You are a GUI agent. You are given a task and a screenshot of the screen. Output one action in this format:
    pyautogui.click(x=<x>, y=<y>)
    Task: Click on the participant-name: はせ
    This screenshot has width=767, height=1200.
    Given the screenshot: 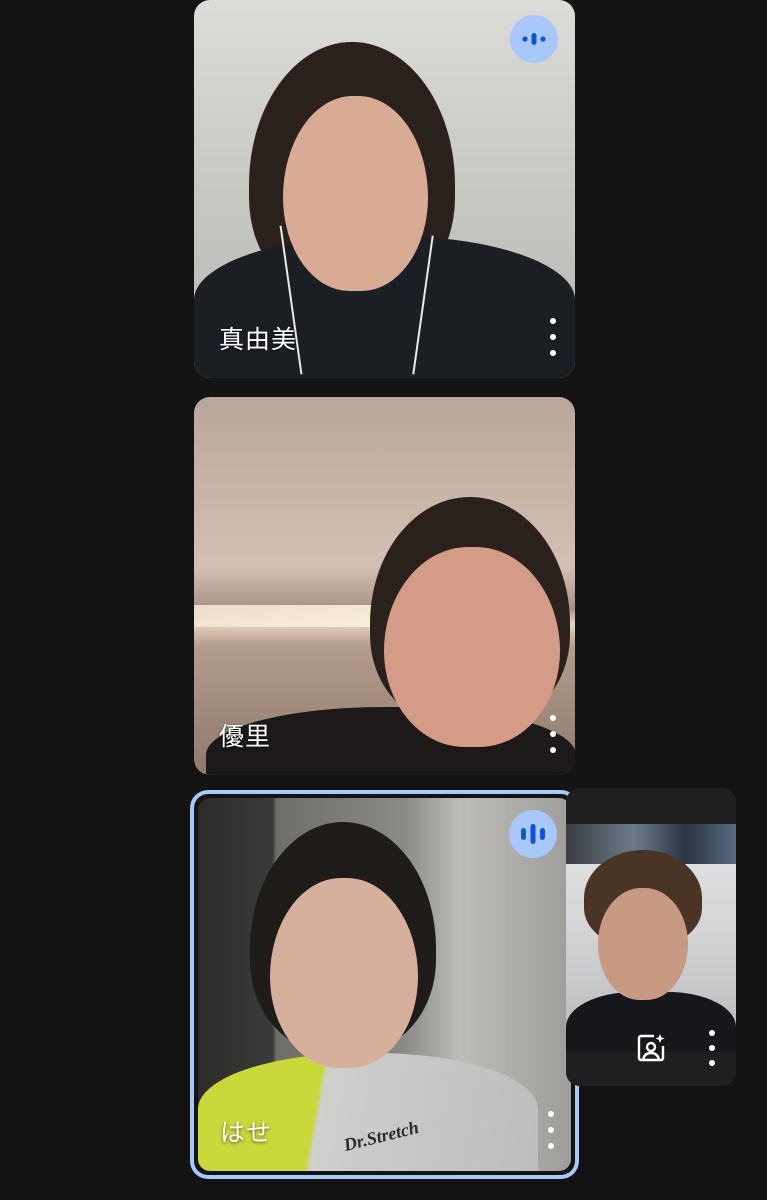 What is the action you would take?
    pyautogui.click(x=246, y=1132)
    